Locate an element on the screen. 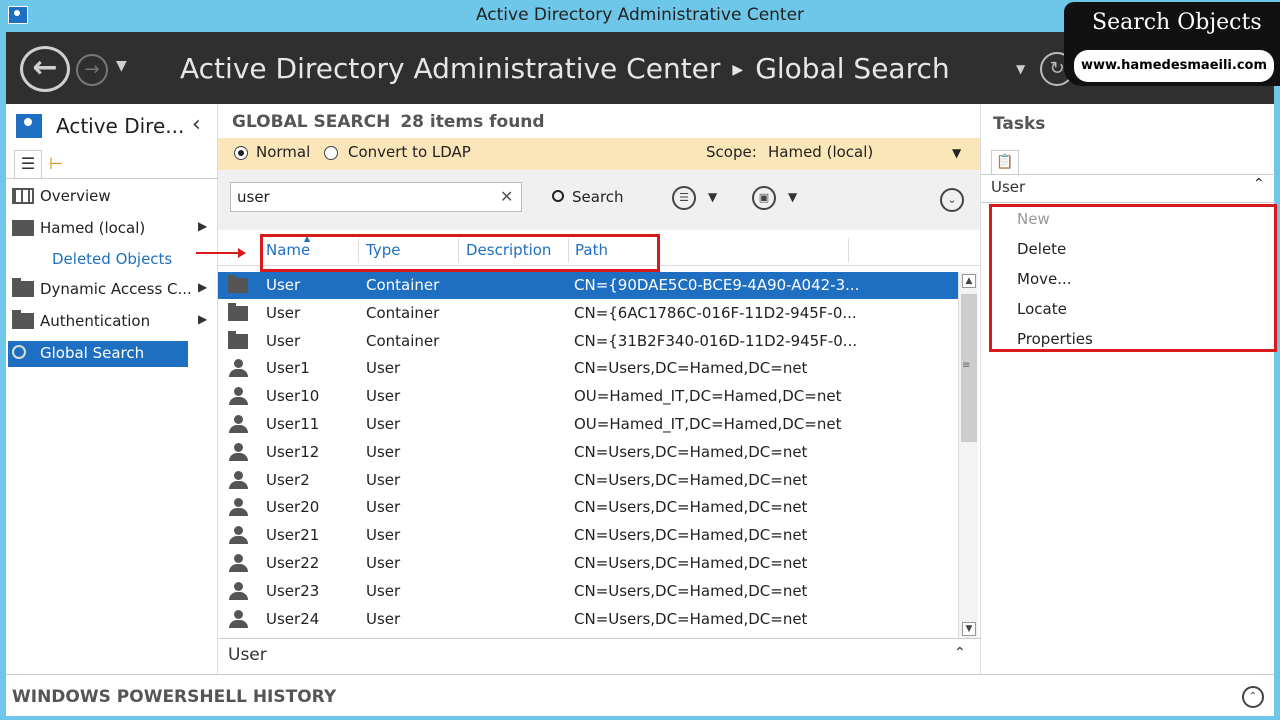  save-query-icon: ▣ is located at coordinates (764, 198).